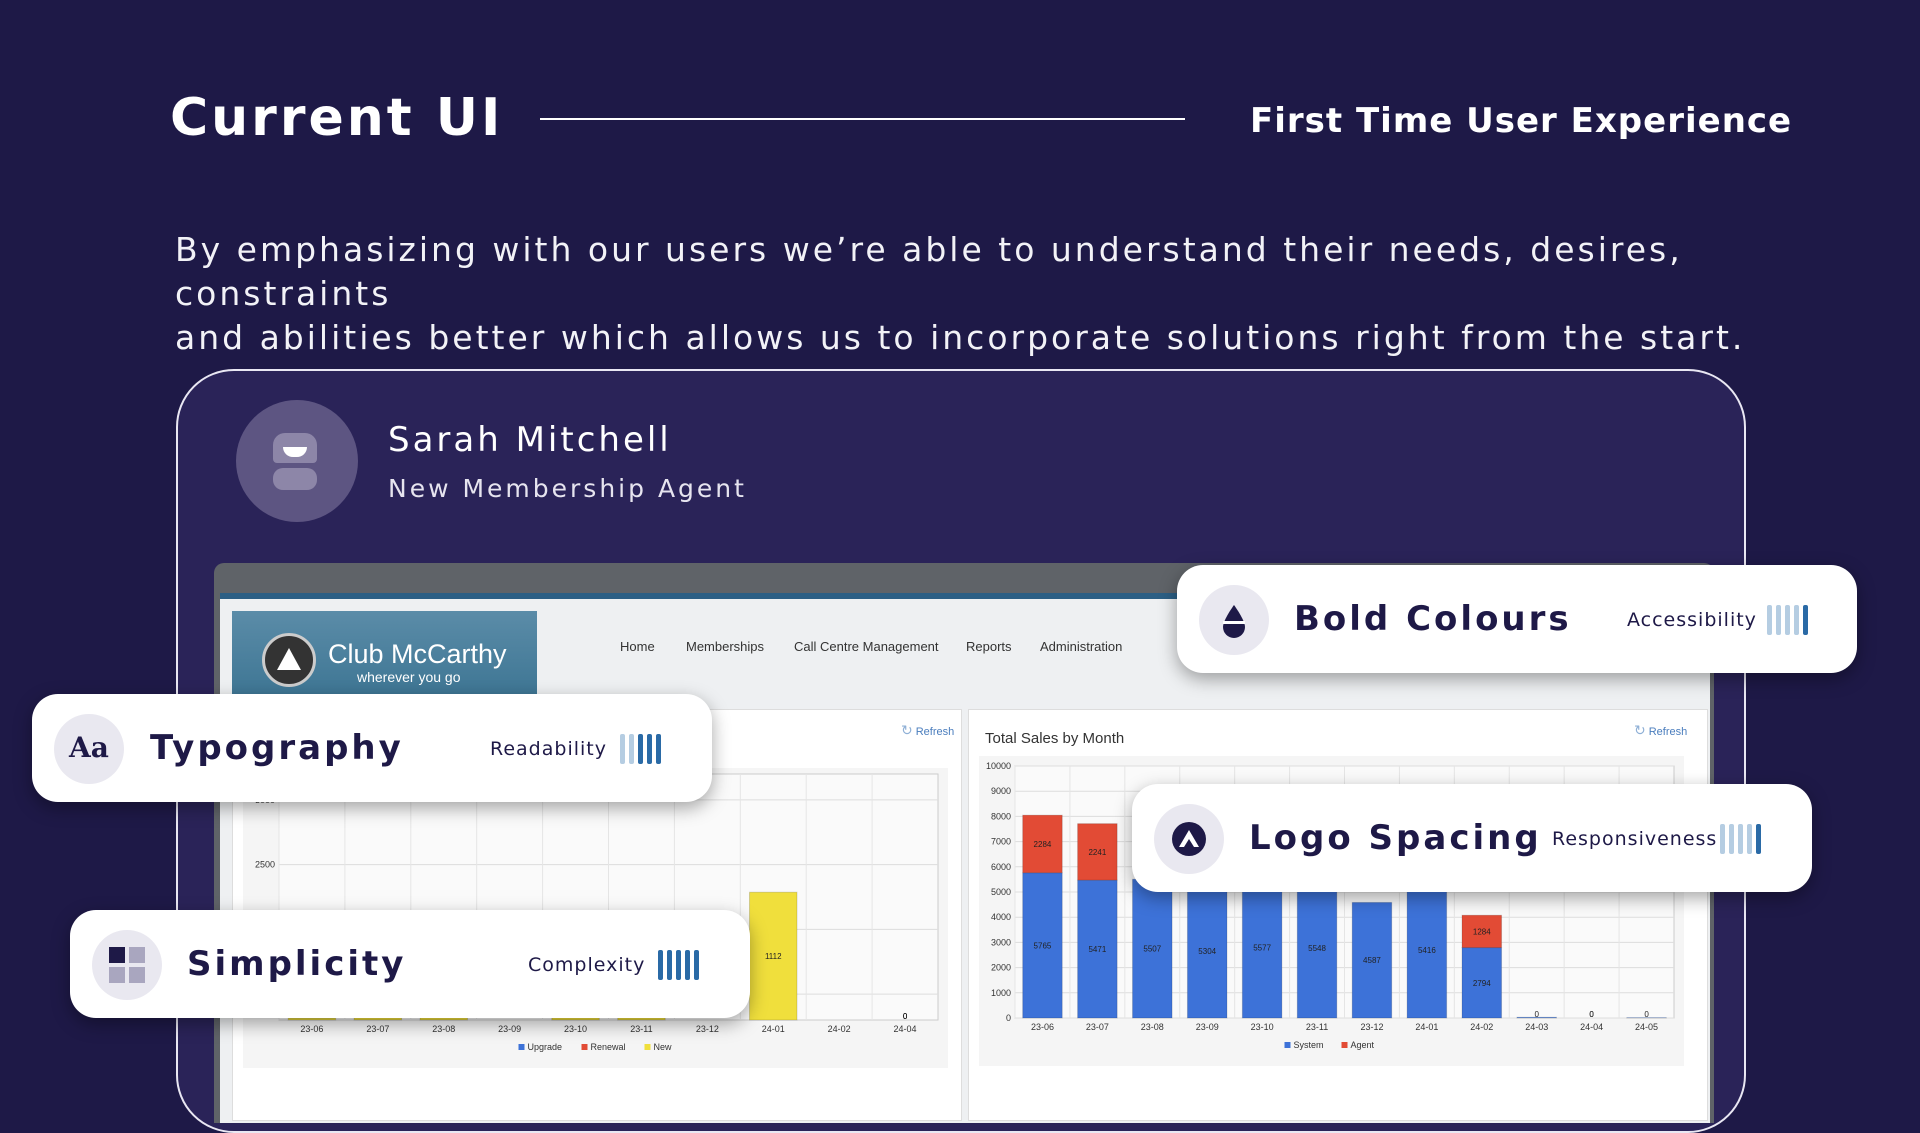 The image size is (1920, 1133). What do you see at coordinates (1646, 1027) in the screenshot?
I see `x-tick-label: 24-05` at bounding box center [1646, 1027].